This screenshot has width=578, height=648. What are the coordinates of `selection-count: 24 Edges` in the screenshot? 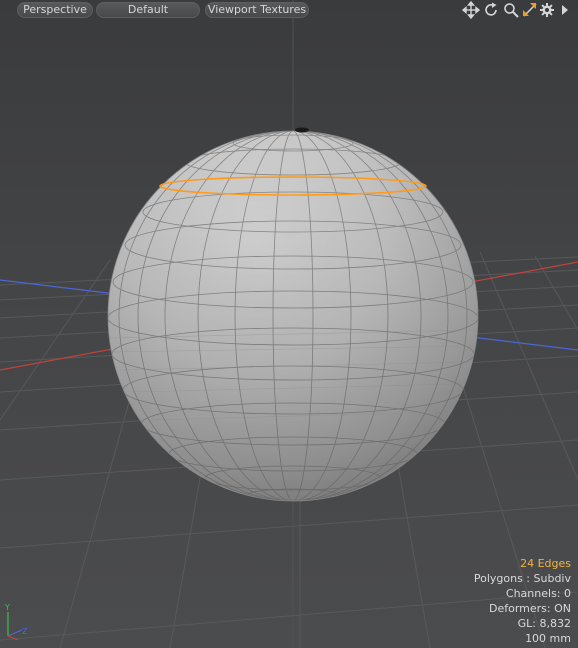 It's located at (545, 563).